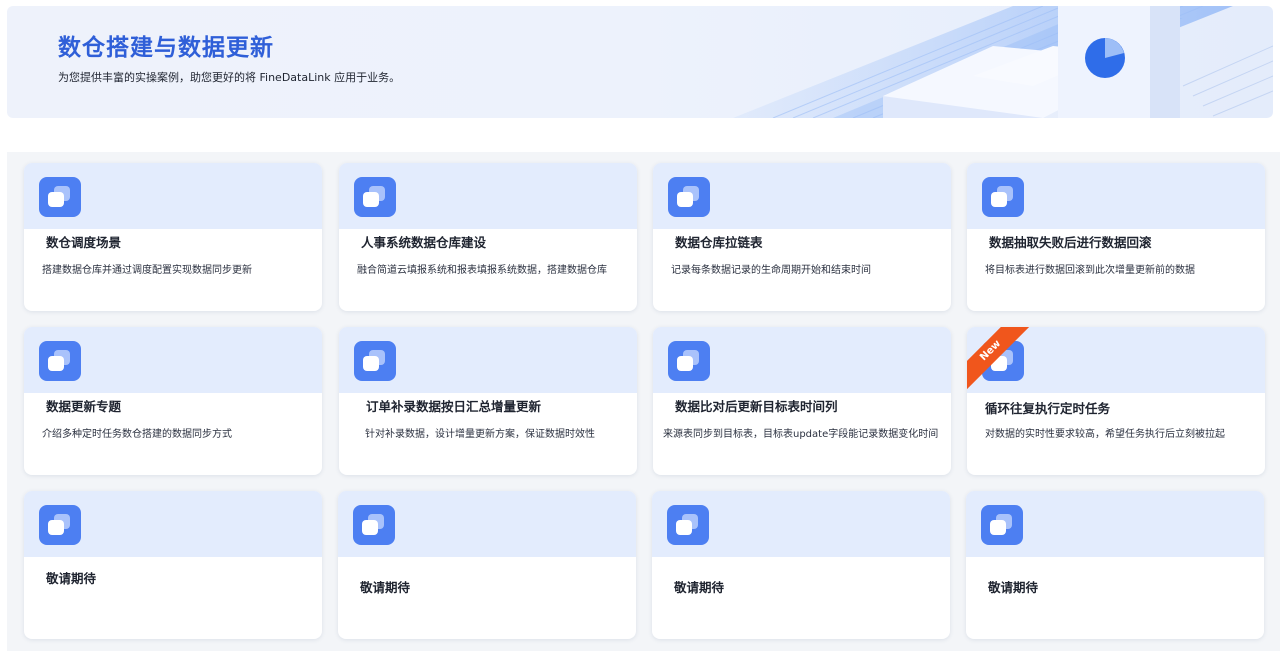 This screenshot has height=651, width=1280. What do you see at coordinates (756, 406) in the screenshot?
I see `card-title: 数据比对后更新目标表时间列` at bounding box center [756, 406].